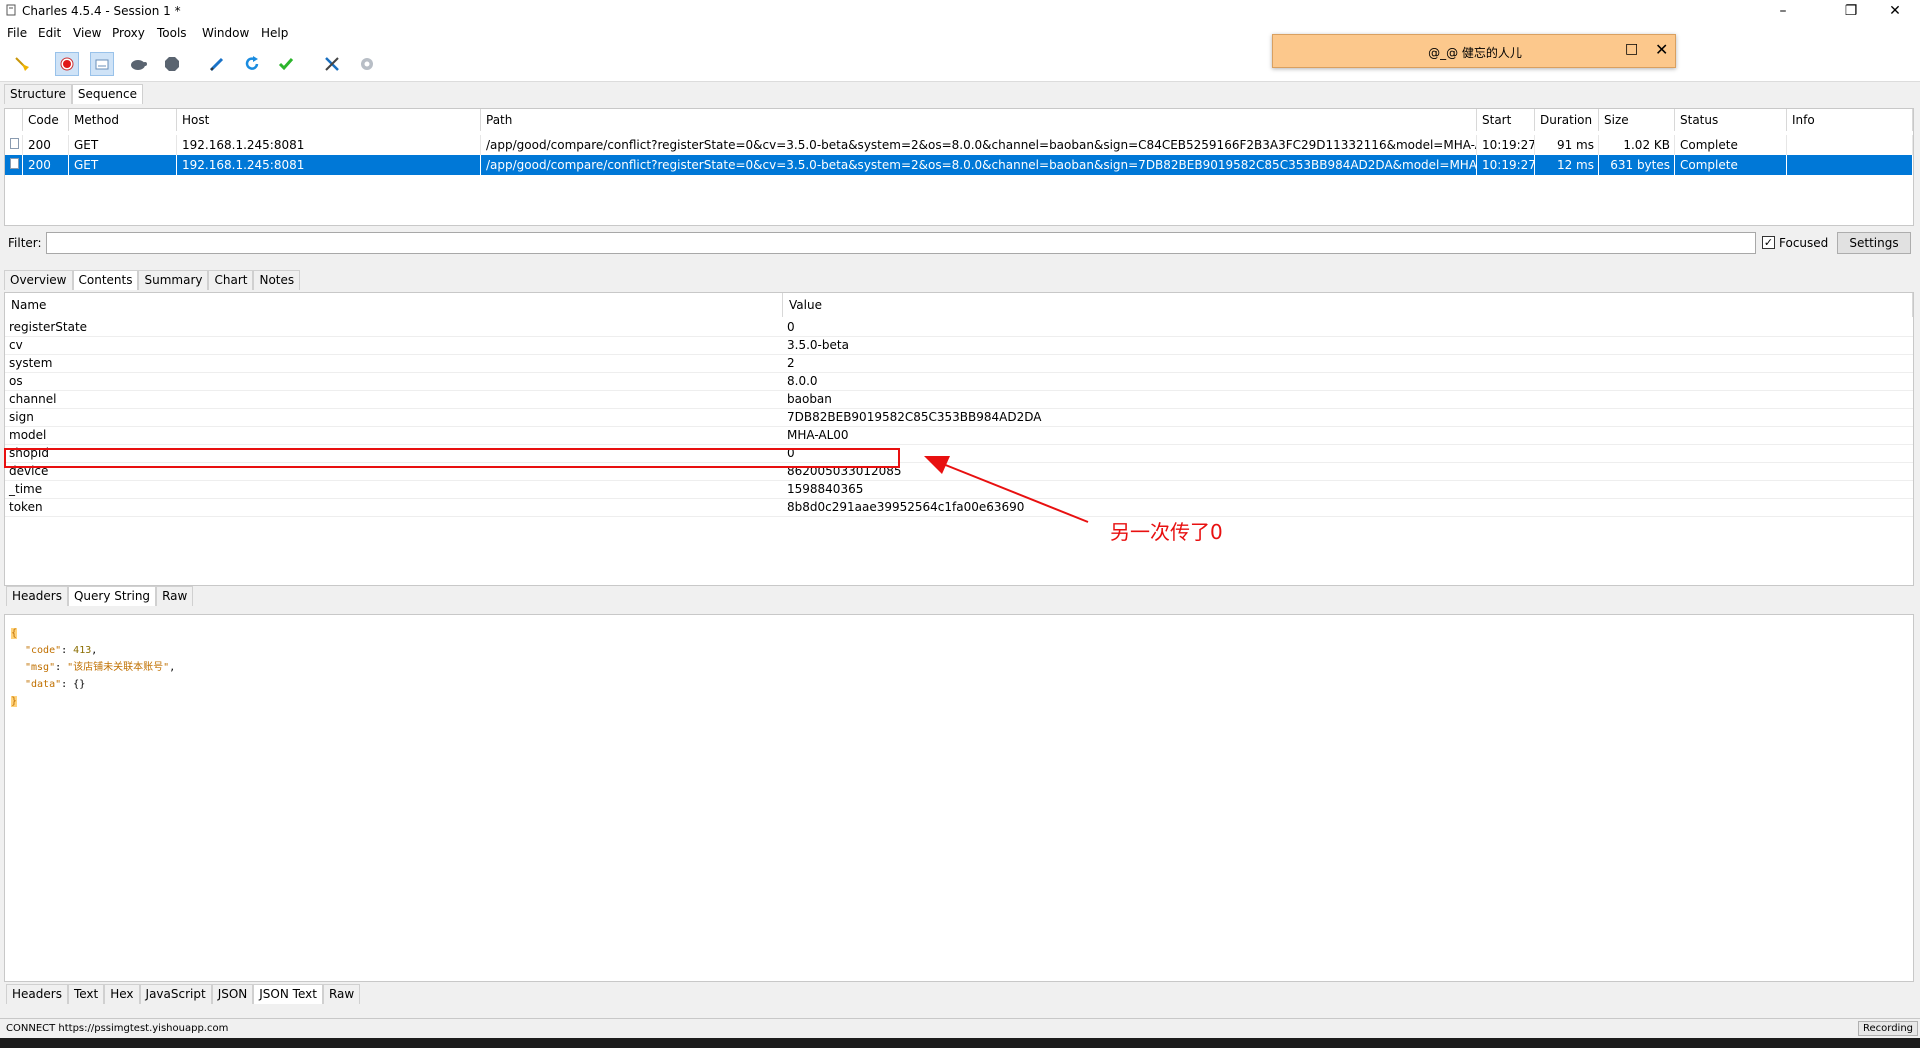 This screenshot has height=1048, width=1920. Describe the element at coordinates (901, 243) in the screenshot. I see `filter-input` at that location.